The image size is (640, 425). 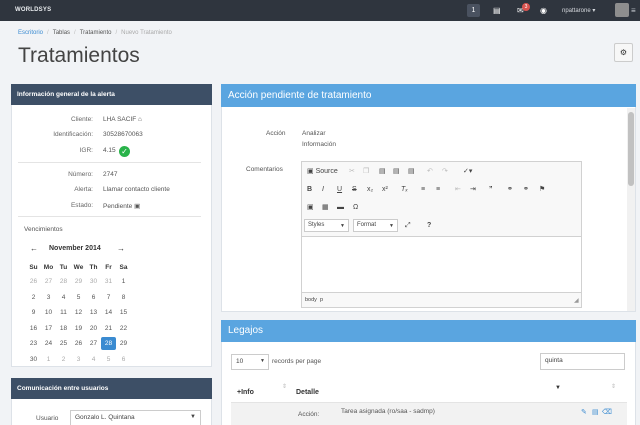 What do you see at coordinates (607, 412) in the screenshot?
I see `trash-icon: ⌫` at bounding box center [607, 412].